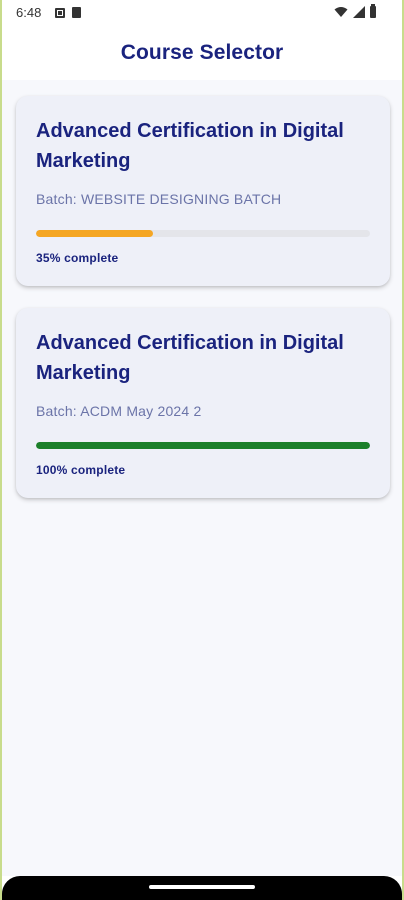 Image resolution: width=404 pixels, height=900 pixels. I want to click on progress-label: 35% complete, so click(77, 258).